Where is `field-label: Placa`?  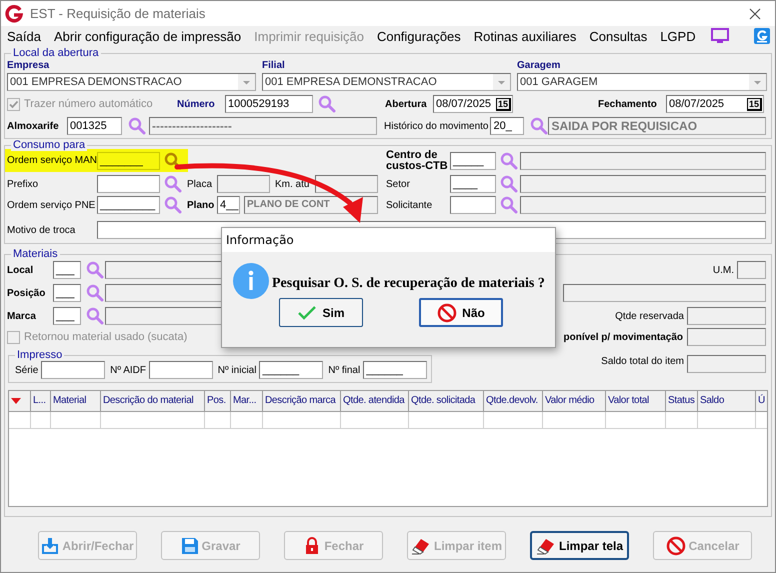
field-label: Placa is located at coordinates (200, 184).